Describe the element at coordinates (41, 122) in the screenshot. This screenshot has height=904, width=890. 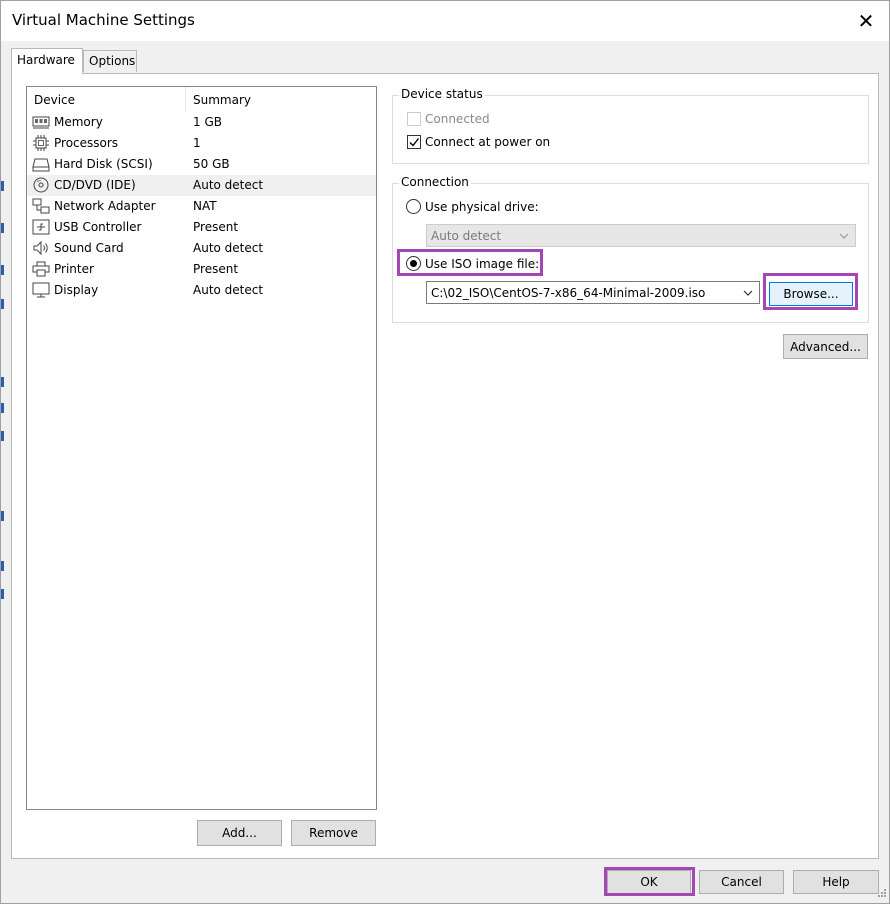
I see `memory-icon` at that location.